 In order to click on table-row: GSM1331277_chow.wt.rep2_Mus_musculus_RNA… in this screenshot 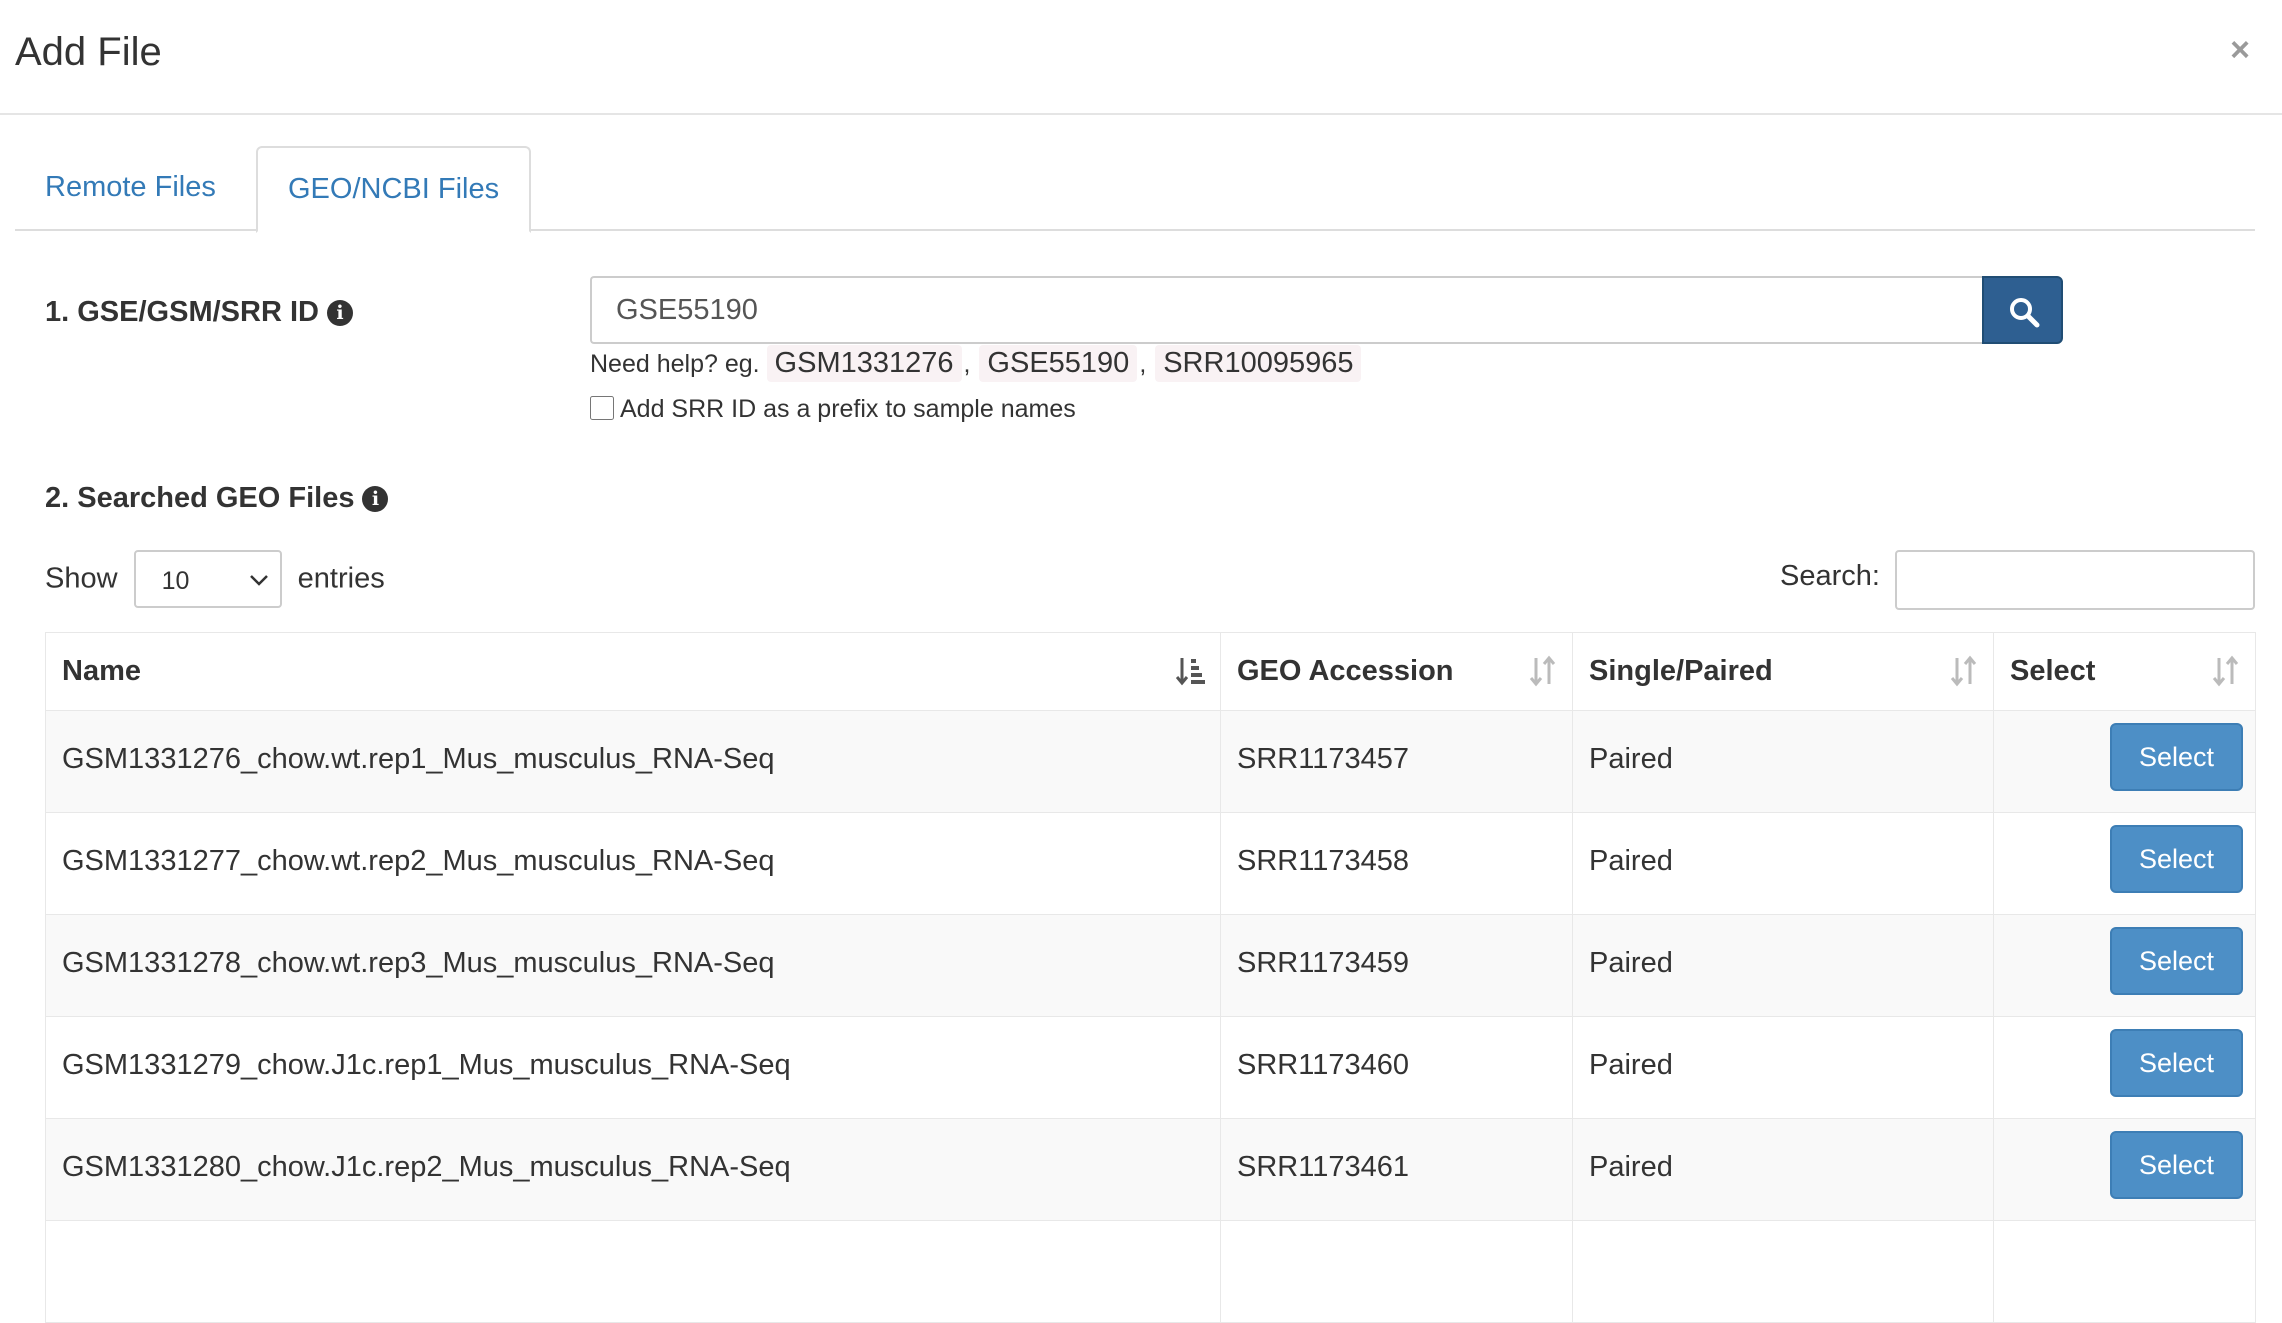, I will do `click(1150, 863)`.